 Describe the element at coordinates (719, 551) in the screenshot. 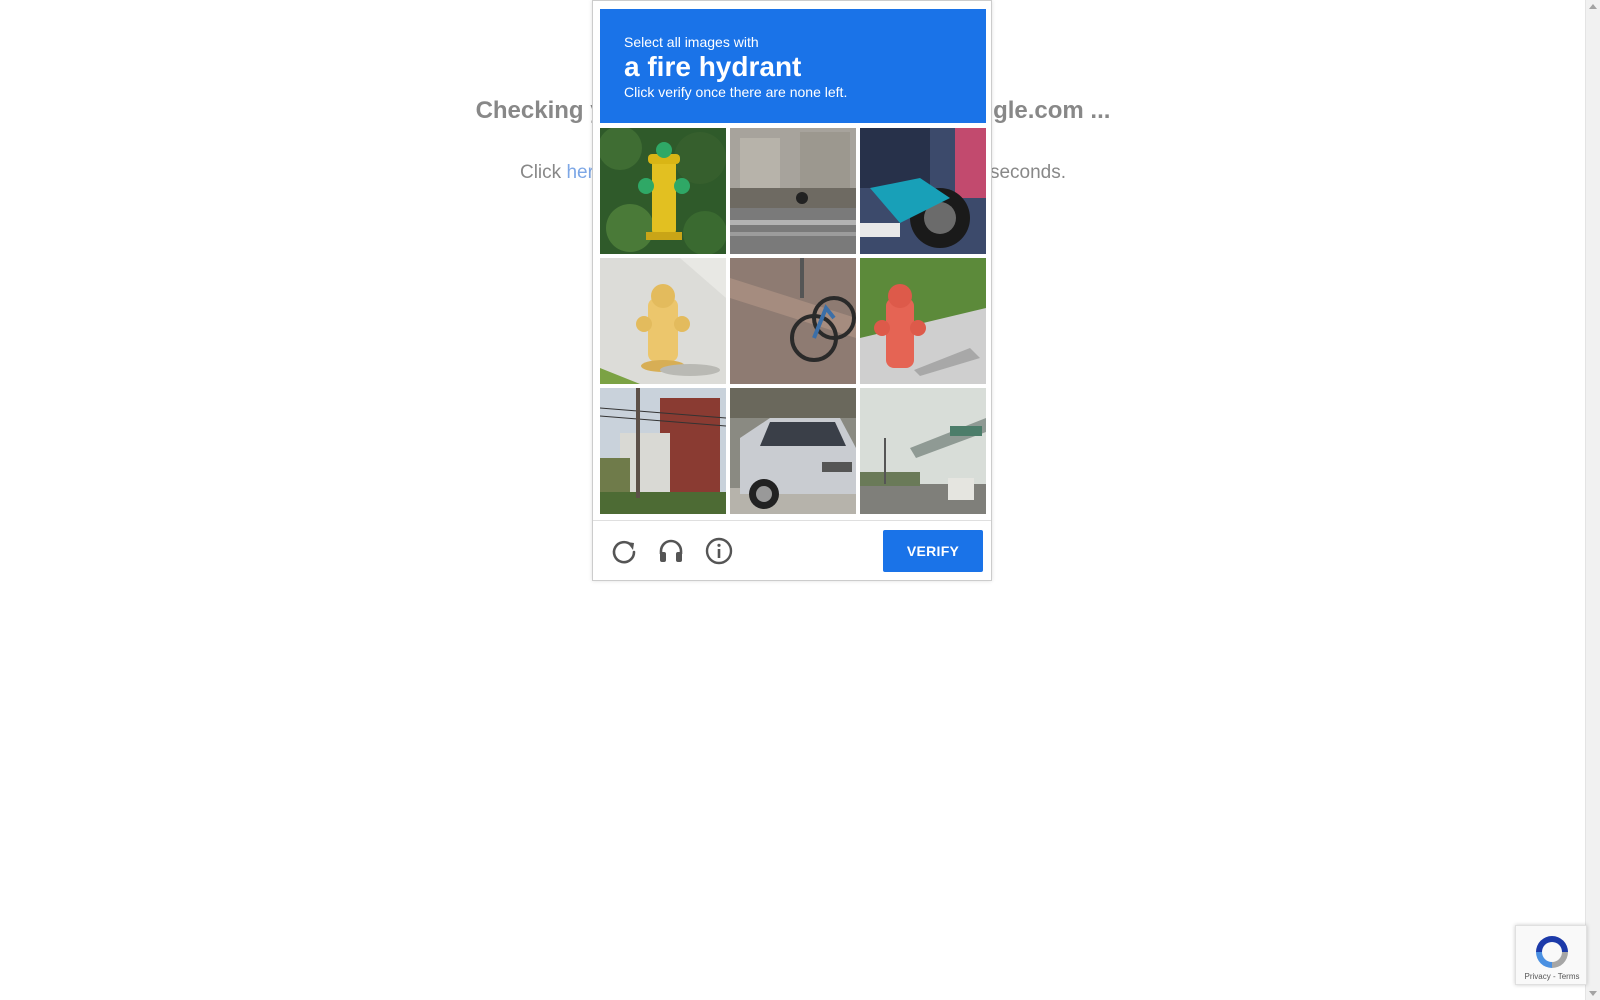

I see `info-icon` at that location.